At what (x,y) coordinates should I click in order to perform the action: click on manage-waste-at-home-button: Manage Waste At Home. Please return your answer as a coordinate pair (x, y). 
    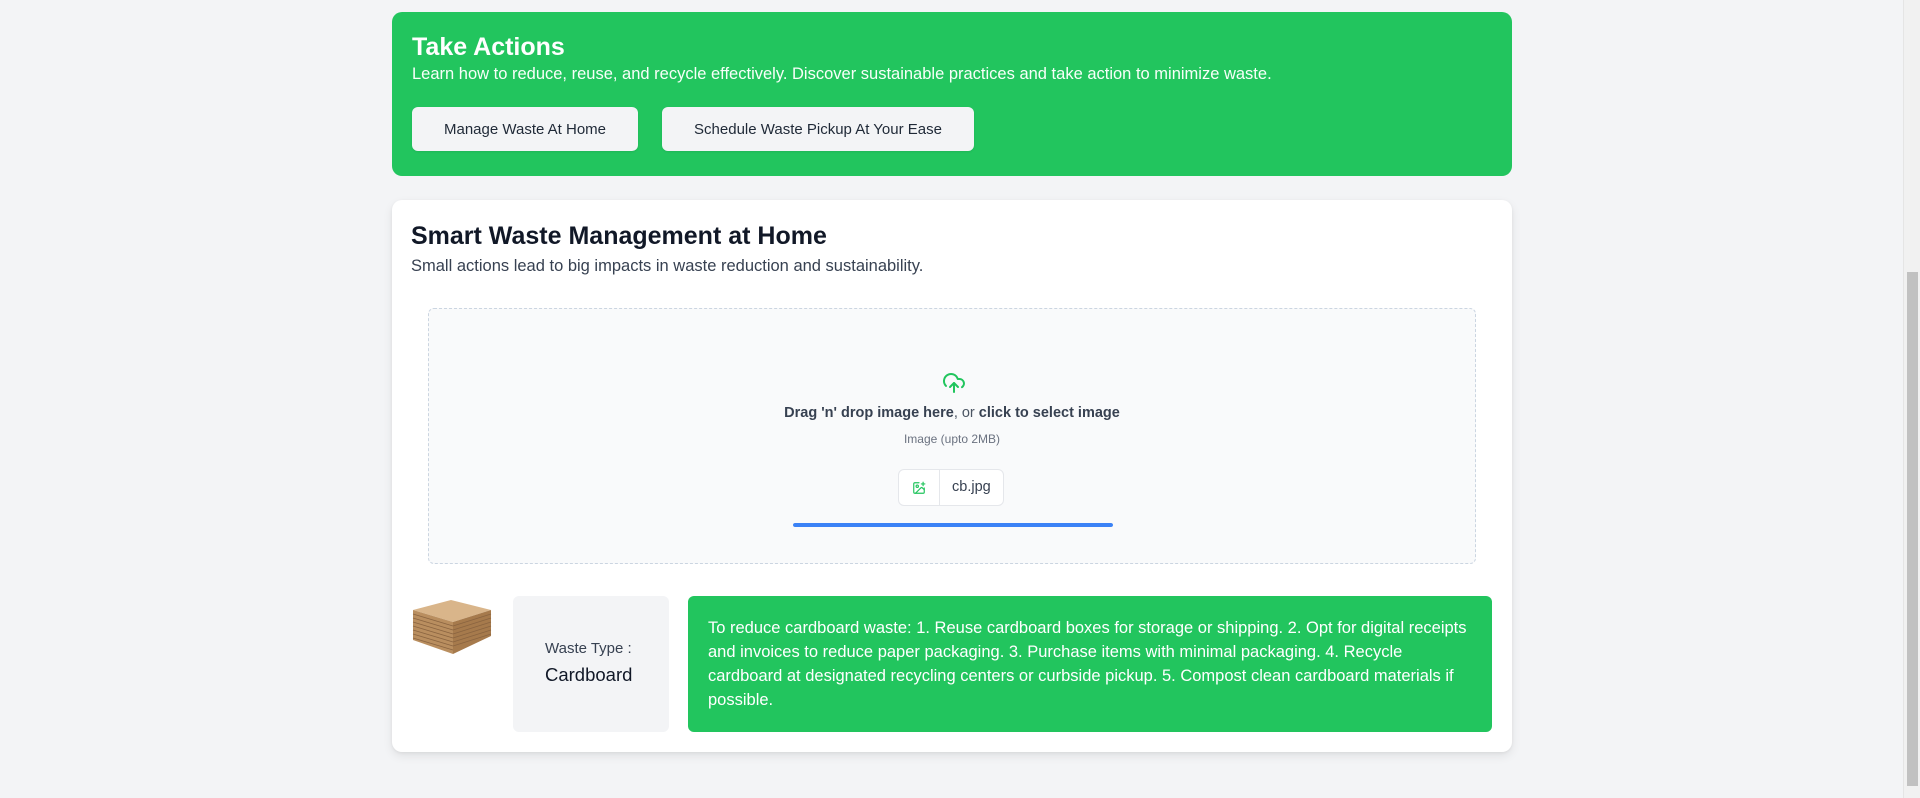
    Looking at the image, I should click on (525, 129).